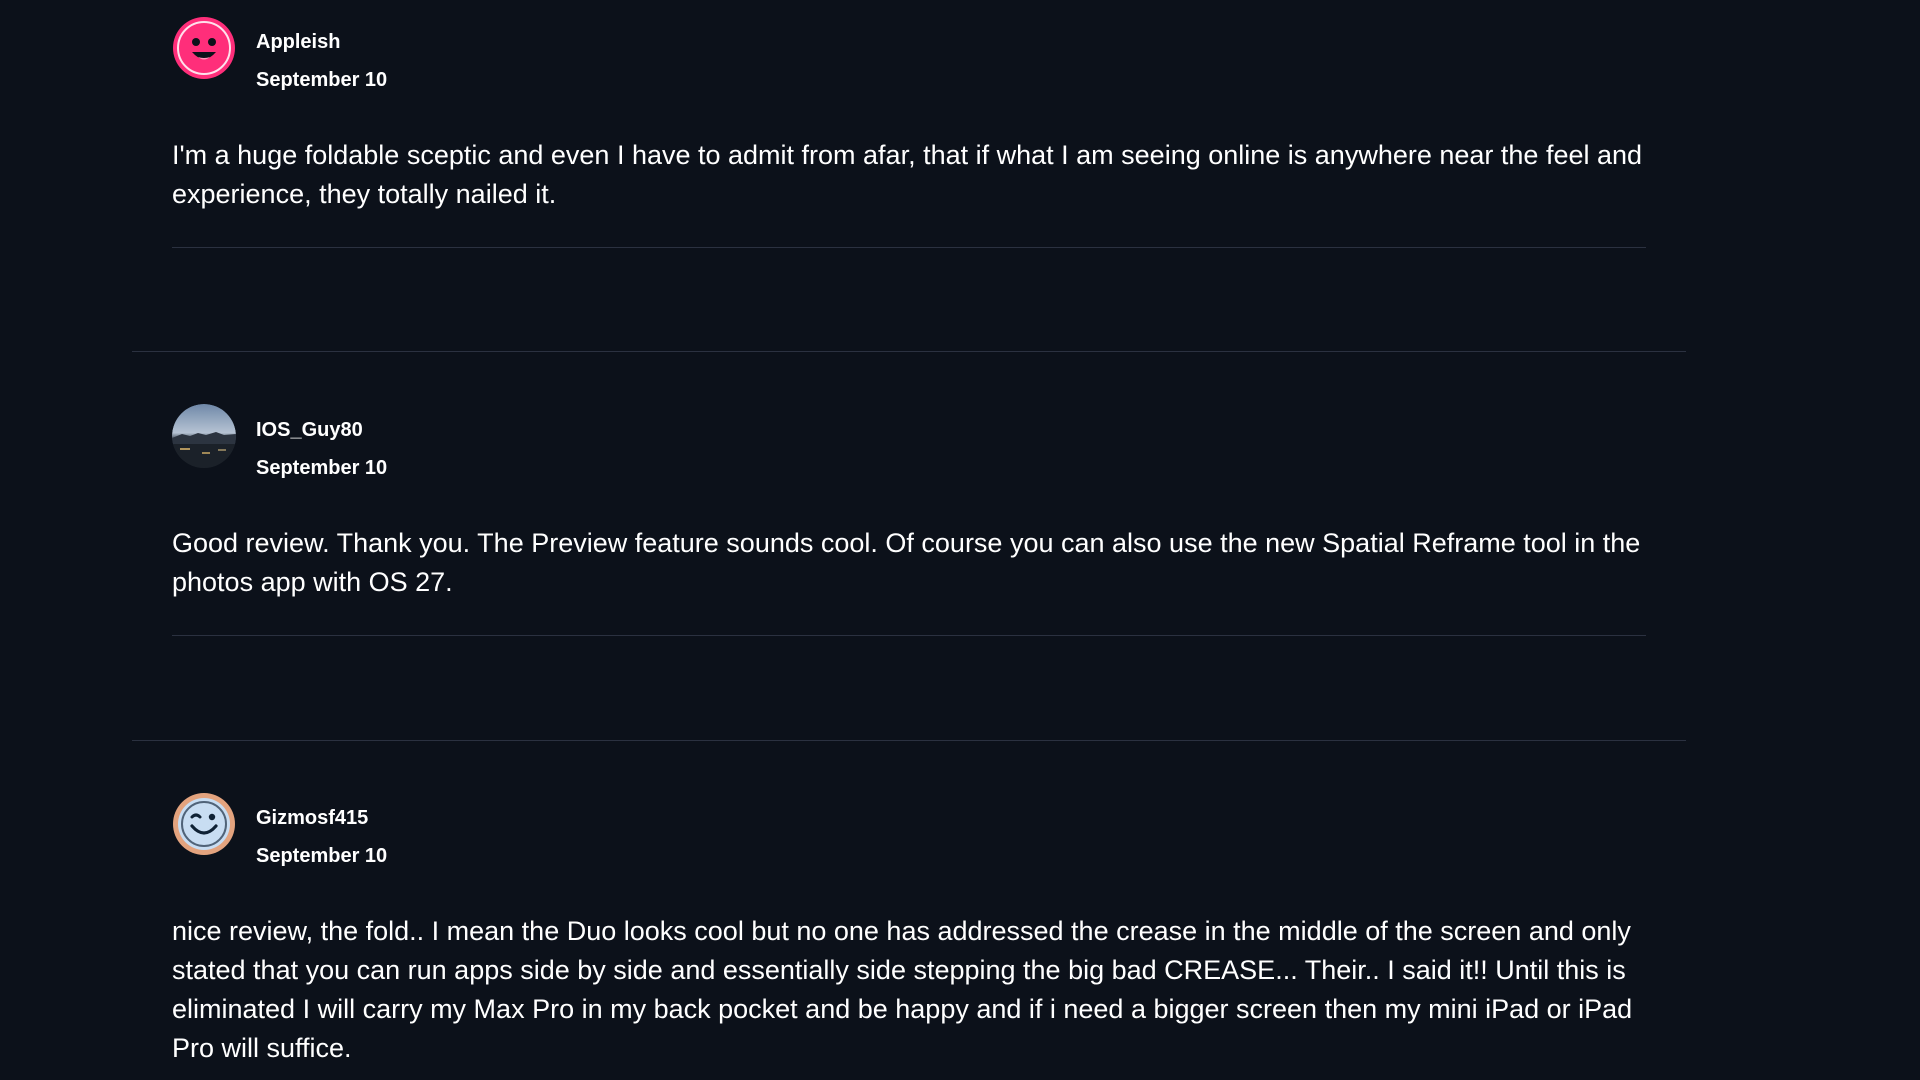 The image size is (1920, 1080). Describe the element at coordinates (949, 56) in the screenshot. I see `comment-header: Appleish September 10` at that location.